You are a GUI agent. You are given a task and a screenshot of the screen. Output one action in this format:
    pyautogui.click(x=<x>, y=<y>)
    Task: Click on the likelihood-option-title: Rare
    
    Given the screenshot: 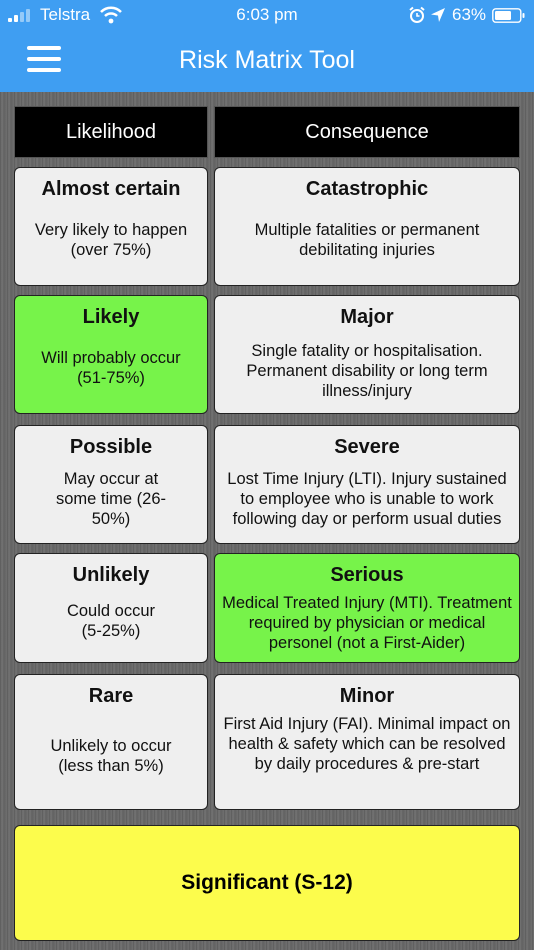 What is the action you would take?
    pyautogui.click(x=111, y=696)
    